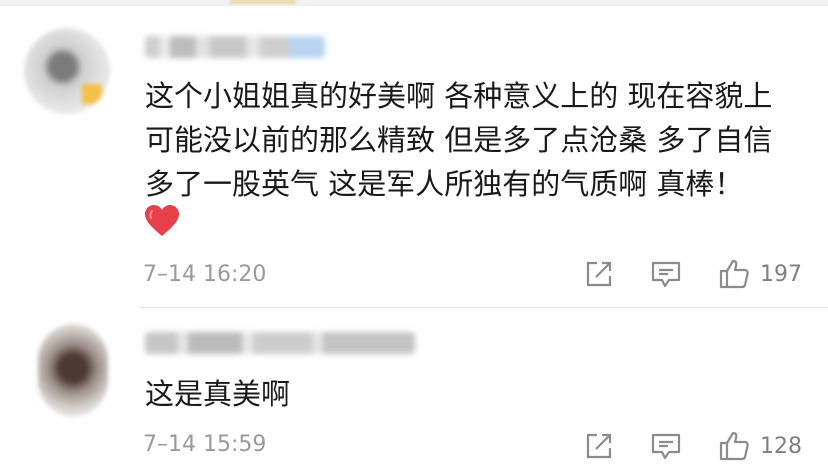 This screenshot has height=473, width=828. Describe the element at coordinates (781, 274) in the screenshot. I see `like-count: 197` at that location.